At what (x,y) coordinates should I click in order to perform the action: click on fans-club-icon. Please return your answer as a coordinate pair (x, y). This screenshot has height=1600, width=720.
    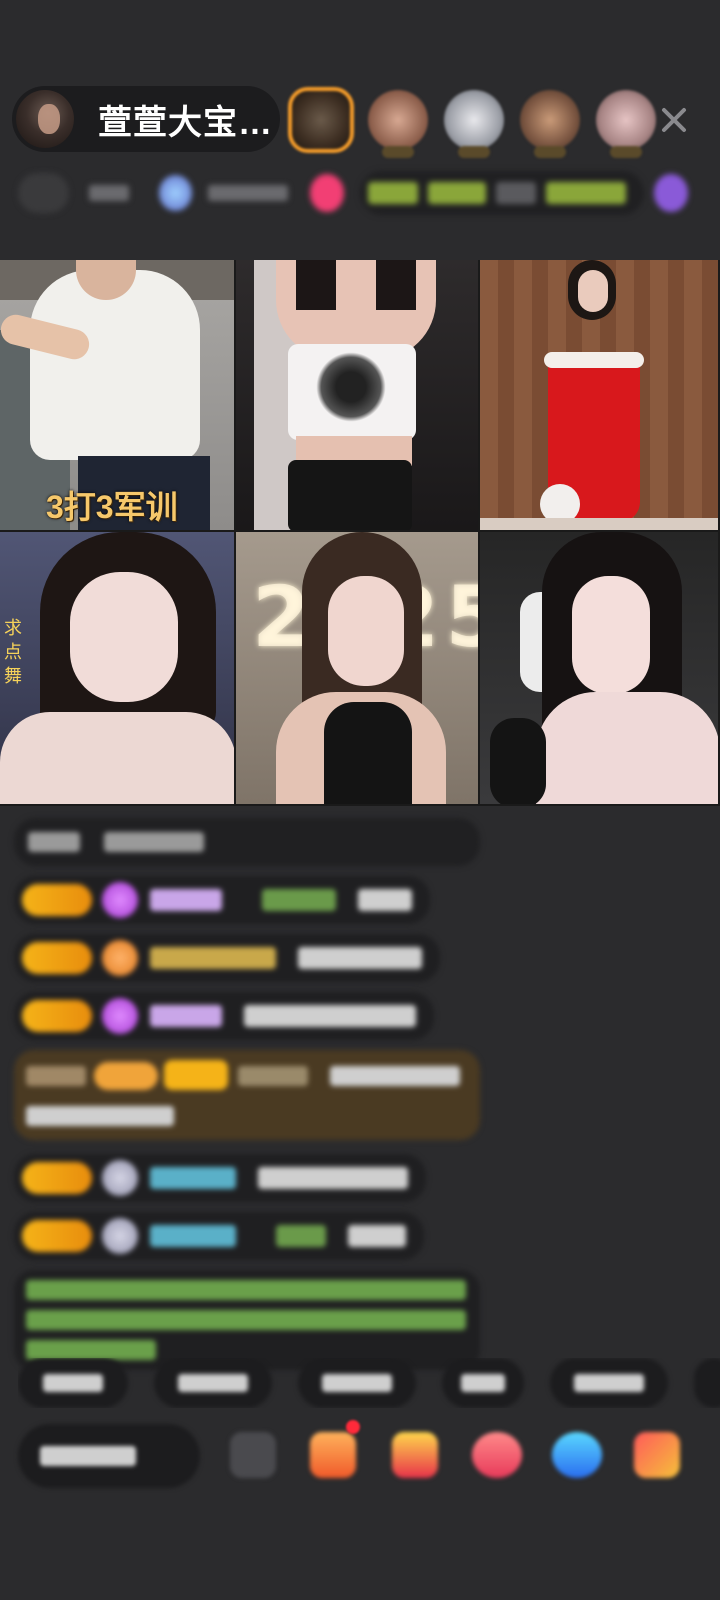
    Looking at the image, I should click on (175, 193).